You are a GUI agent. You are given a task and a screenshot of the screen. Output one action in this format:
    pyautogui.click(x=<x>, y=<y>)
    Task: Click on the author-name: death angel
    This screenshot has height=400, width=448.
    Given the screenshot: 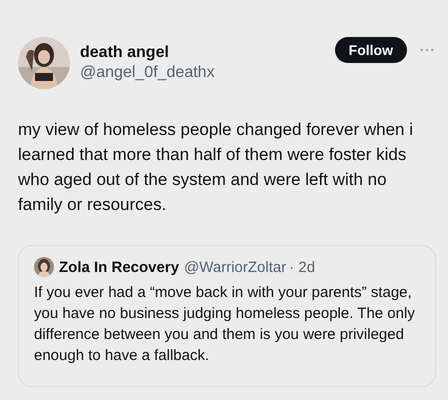 What is the action you would take?
    pyautogui.click(x=125, y=53)
    